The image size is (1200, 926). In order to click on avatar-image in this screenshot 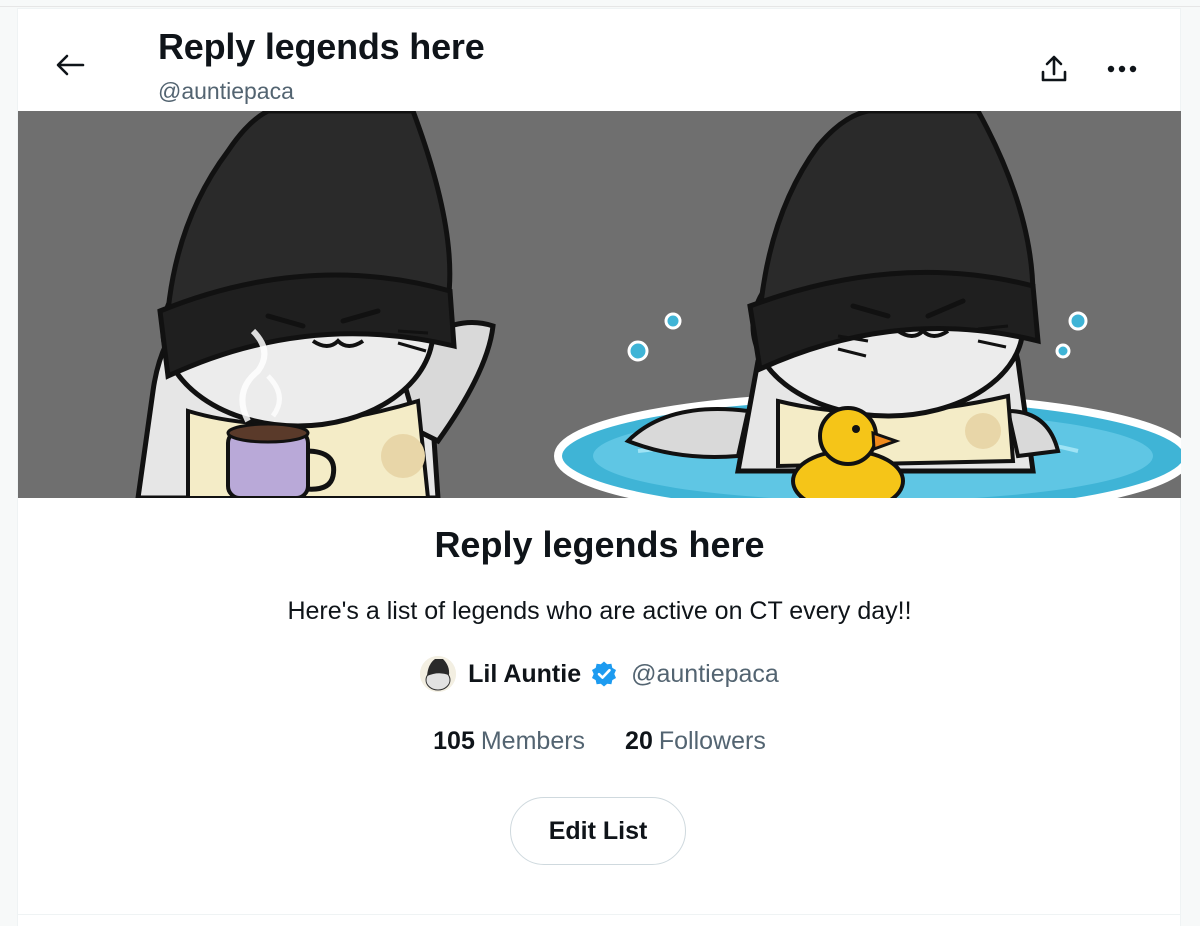, I will do `click(438, 674)`.